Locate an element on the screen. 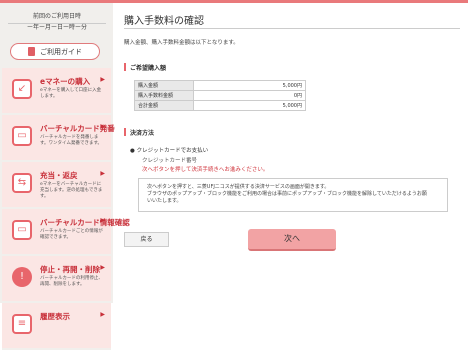 The width and height of the screenshot is (468, 350). payment-option: ● クレジットカードでお支払い is located at coordinates (169, 150).